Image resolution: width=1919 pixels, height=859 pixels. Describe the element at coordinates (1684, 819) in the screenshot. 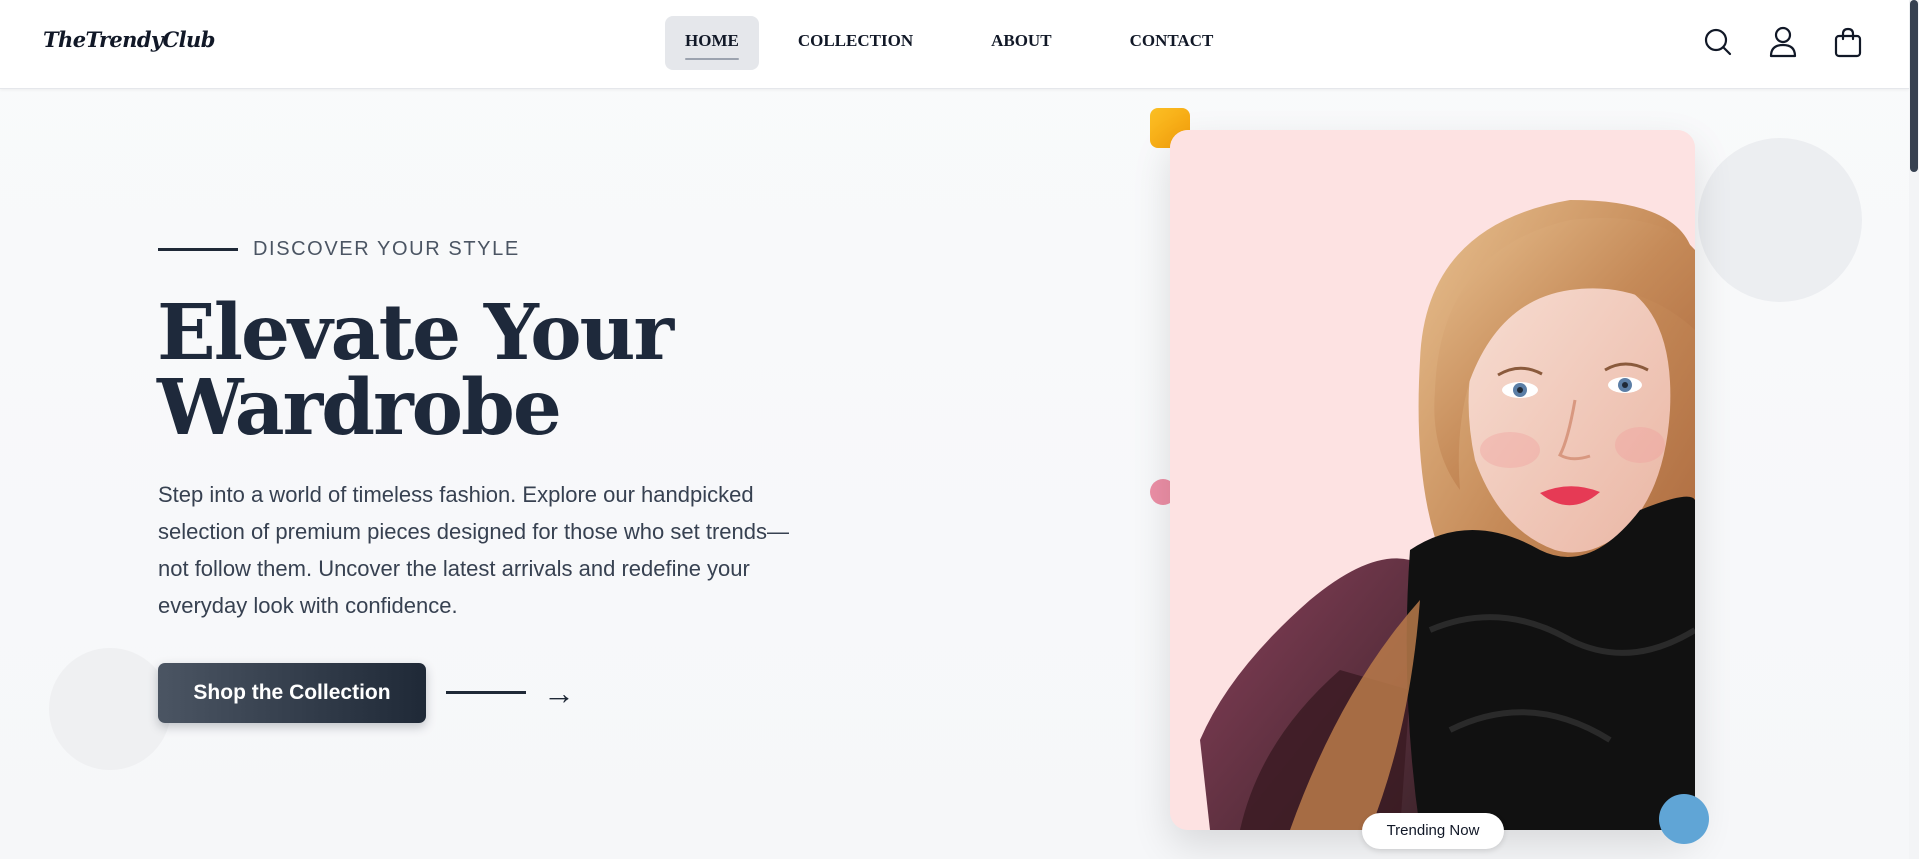

I see `decorative-dot-blue` at that location.